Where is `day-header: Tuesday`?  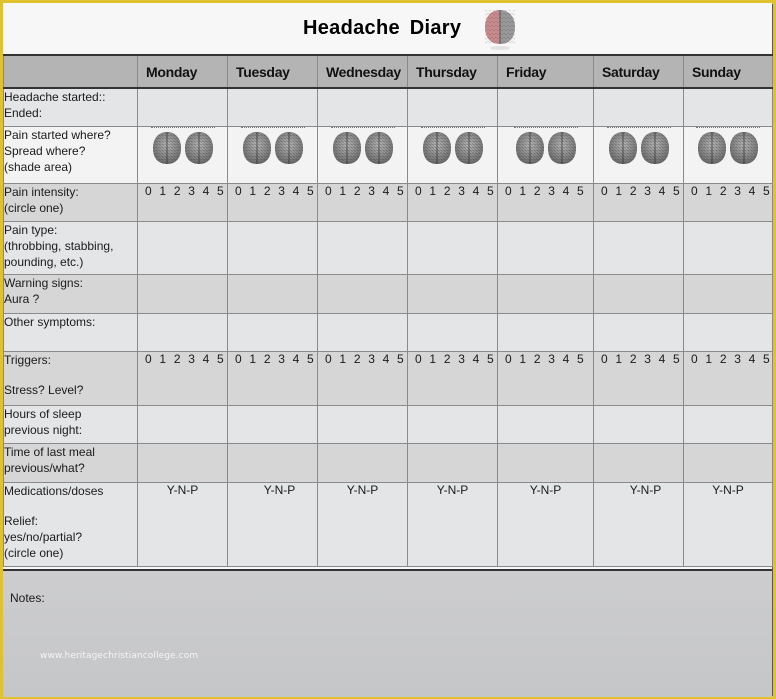 day-header: Tuesday is located at coordinates (272, 71).